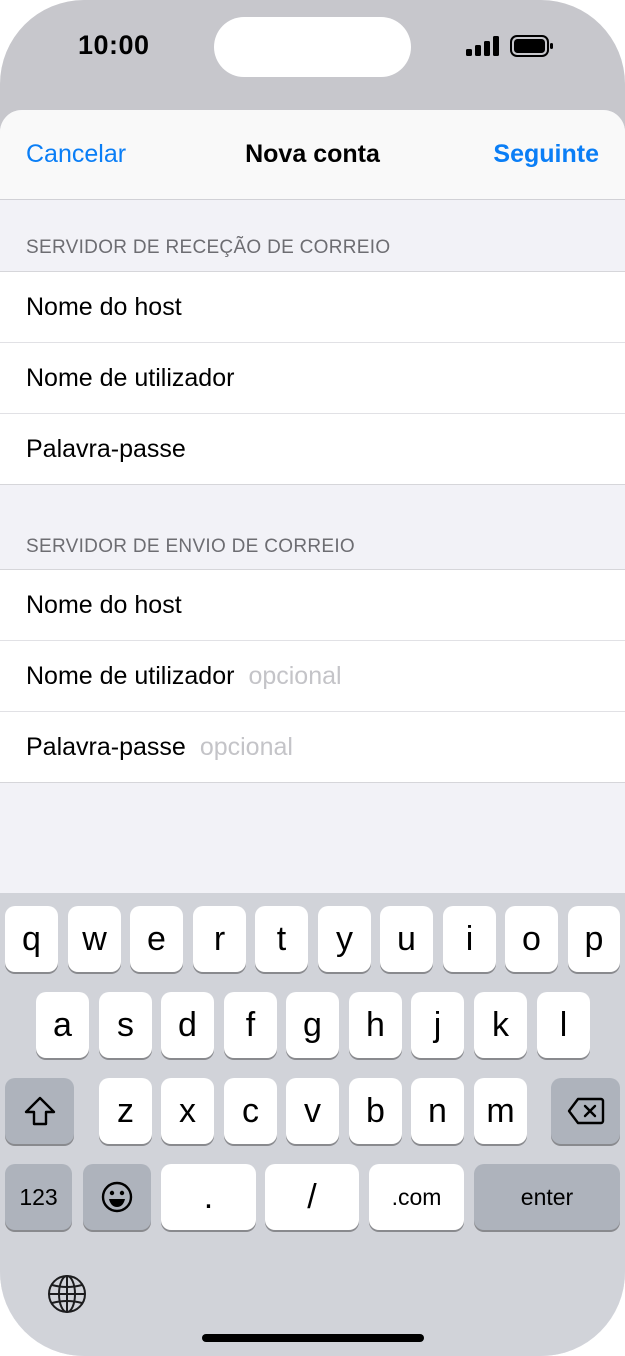 This screenshot has height=1356, width=625. Describe the element at coordinates (312, 155) in the screenshot. I see `nav-bar: Cancelar Nova conta Seguinte` at that location.